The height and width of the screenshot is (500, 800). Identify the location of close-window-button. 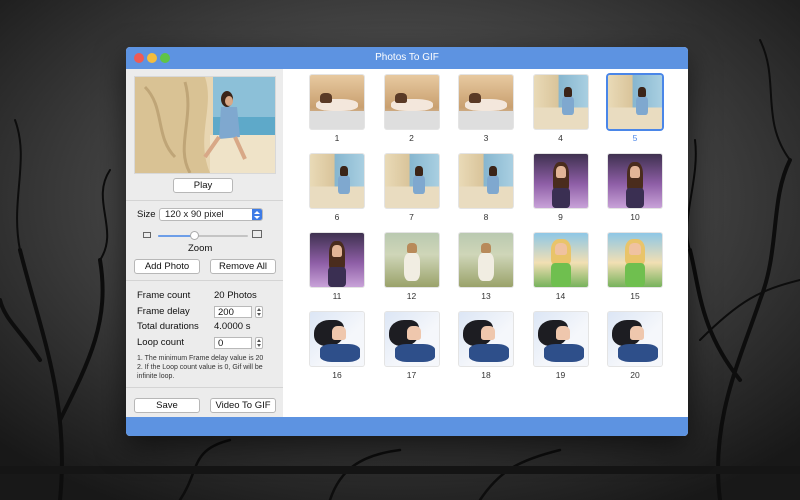
(139, 58).